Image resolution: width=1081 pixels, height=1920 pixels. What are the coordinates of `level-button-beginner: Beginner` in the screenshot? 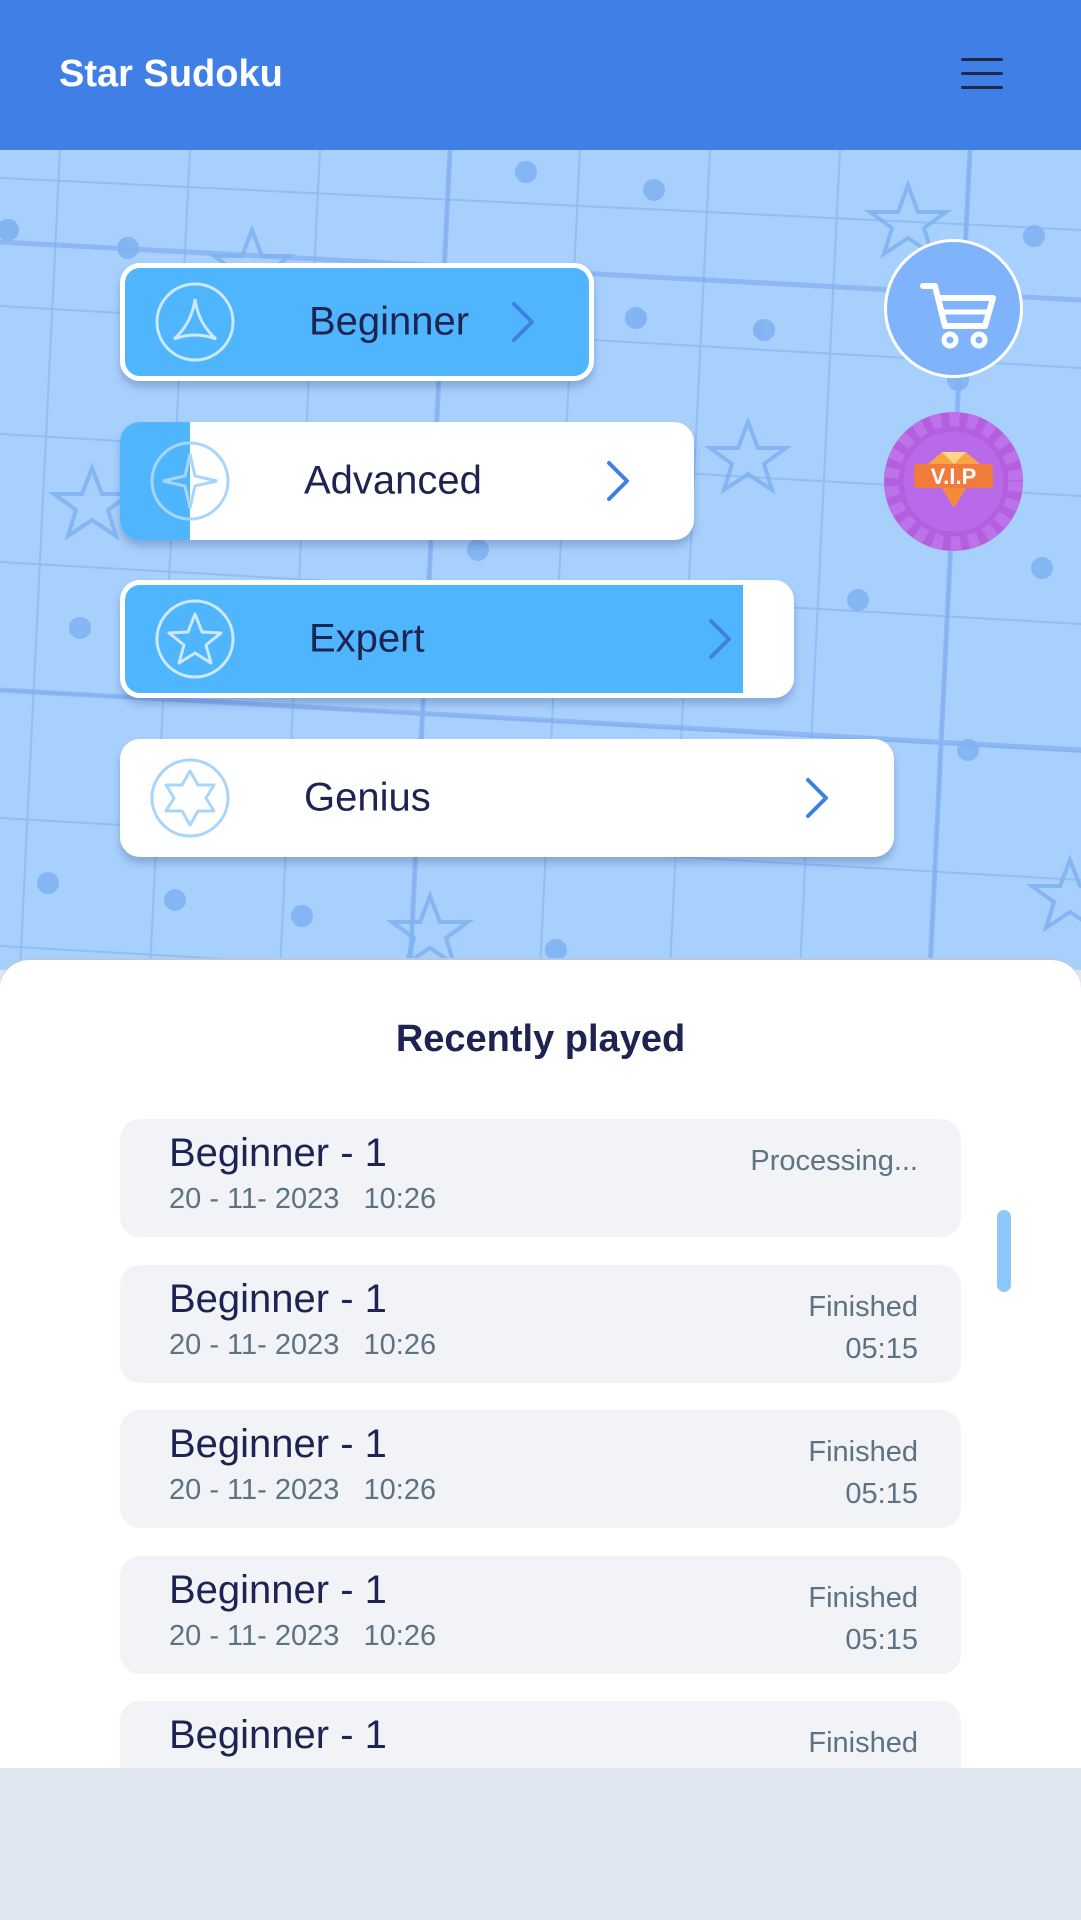 It's located at (357, 322).